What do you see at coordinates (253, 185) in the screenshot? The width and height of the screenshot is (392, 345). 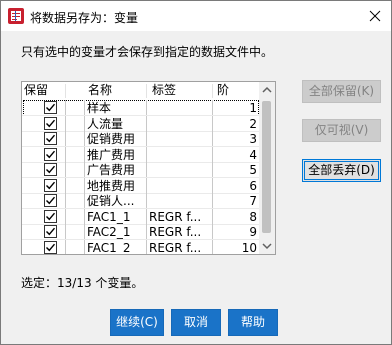 I see `variable-order: 6` at bounding box center [253, 185].